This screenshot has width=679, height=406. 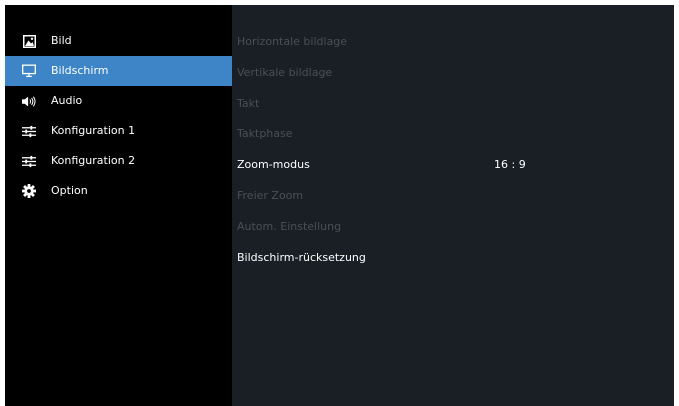 What do you see at coordinates (118, 41) in the screenshot?
I see `menu-item-bild: Bild` at bounding box center [118, 41].